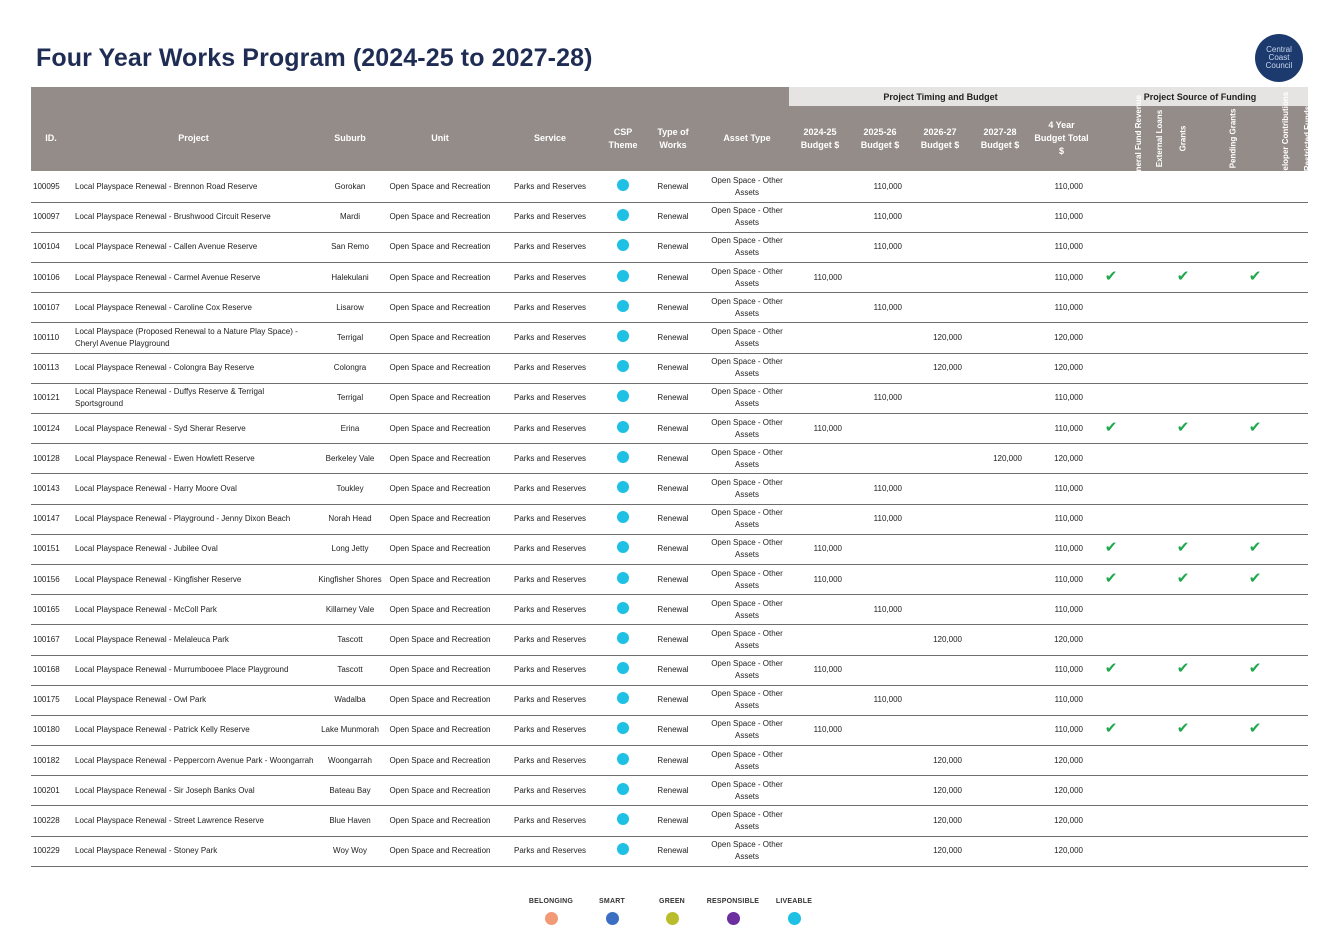 Image resolution: width=1338 pixels, height=947 pixels. Describe the element at coordinates (51, 308) in the screenshot. I see `cell-id: 100107` at that location.